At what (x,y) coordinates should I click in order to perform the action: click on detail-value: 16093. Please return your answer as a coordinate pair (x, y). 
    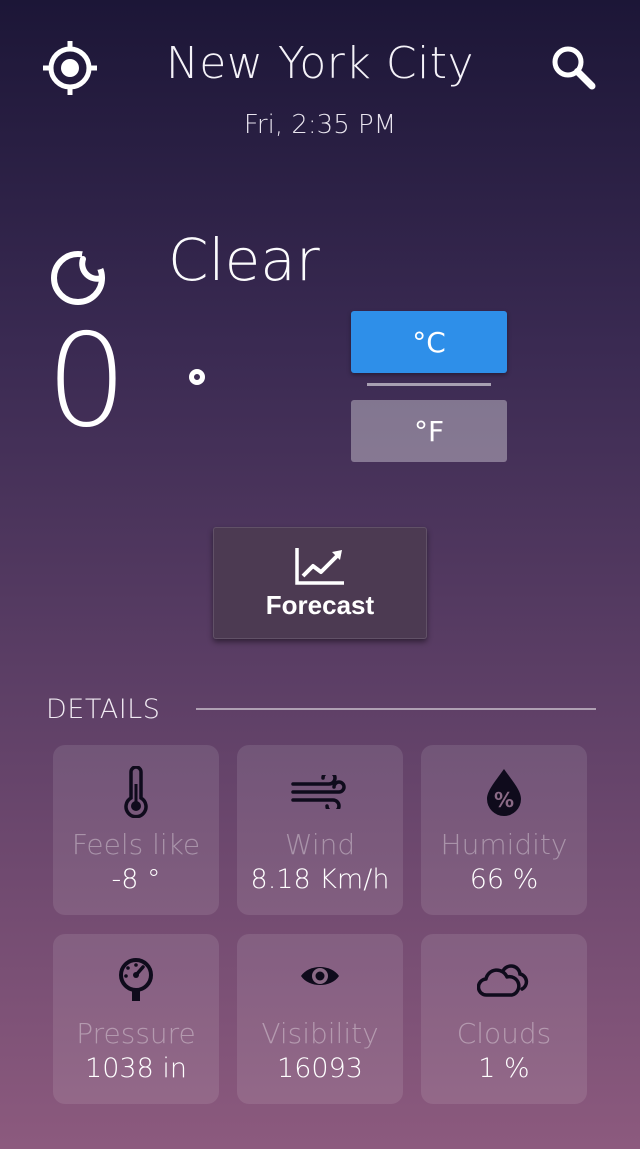
    Looking at the image, I should click on (320, 1068).